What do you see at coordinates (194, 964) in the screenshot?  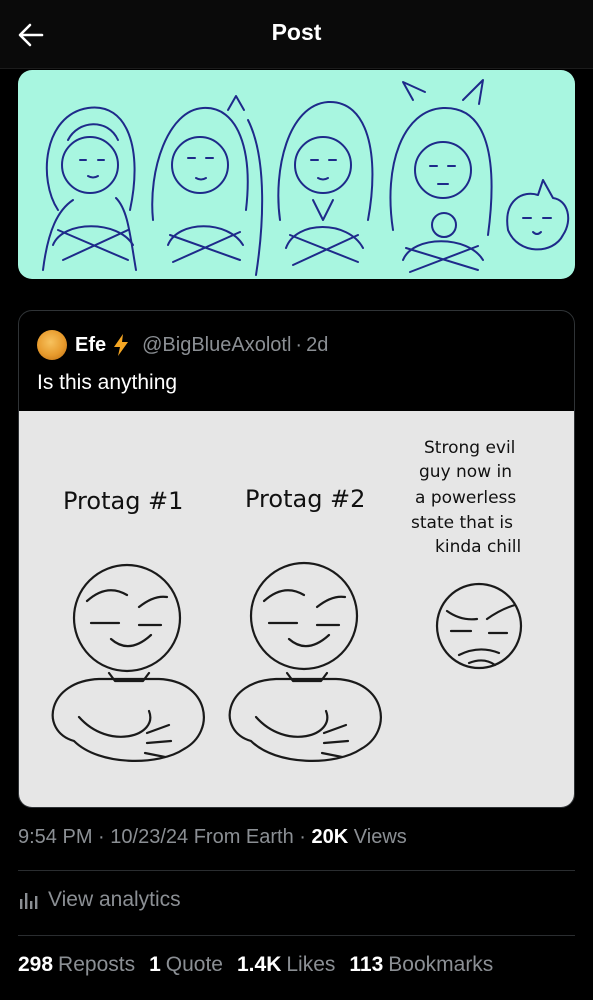 I see `quotes-label: Quote` at bounding box center [194, 964].